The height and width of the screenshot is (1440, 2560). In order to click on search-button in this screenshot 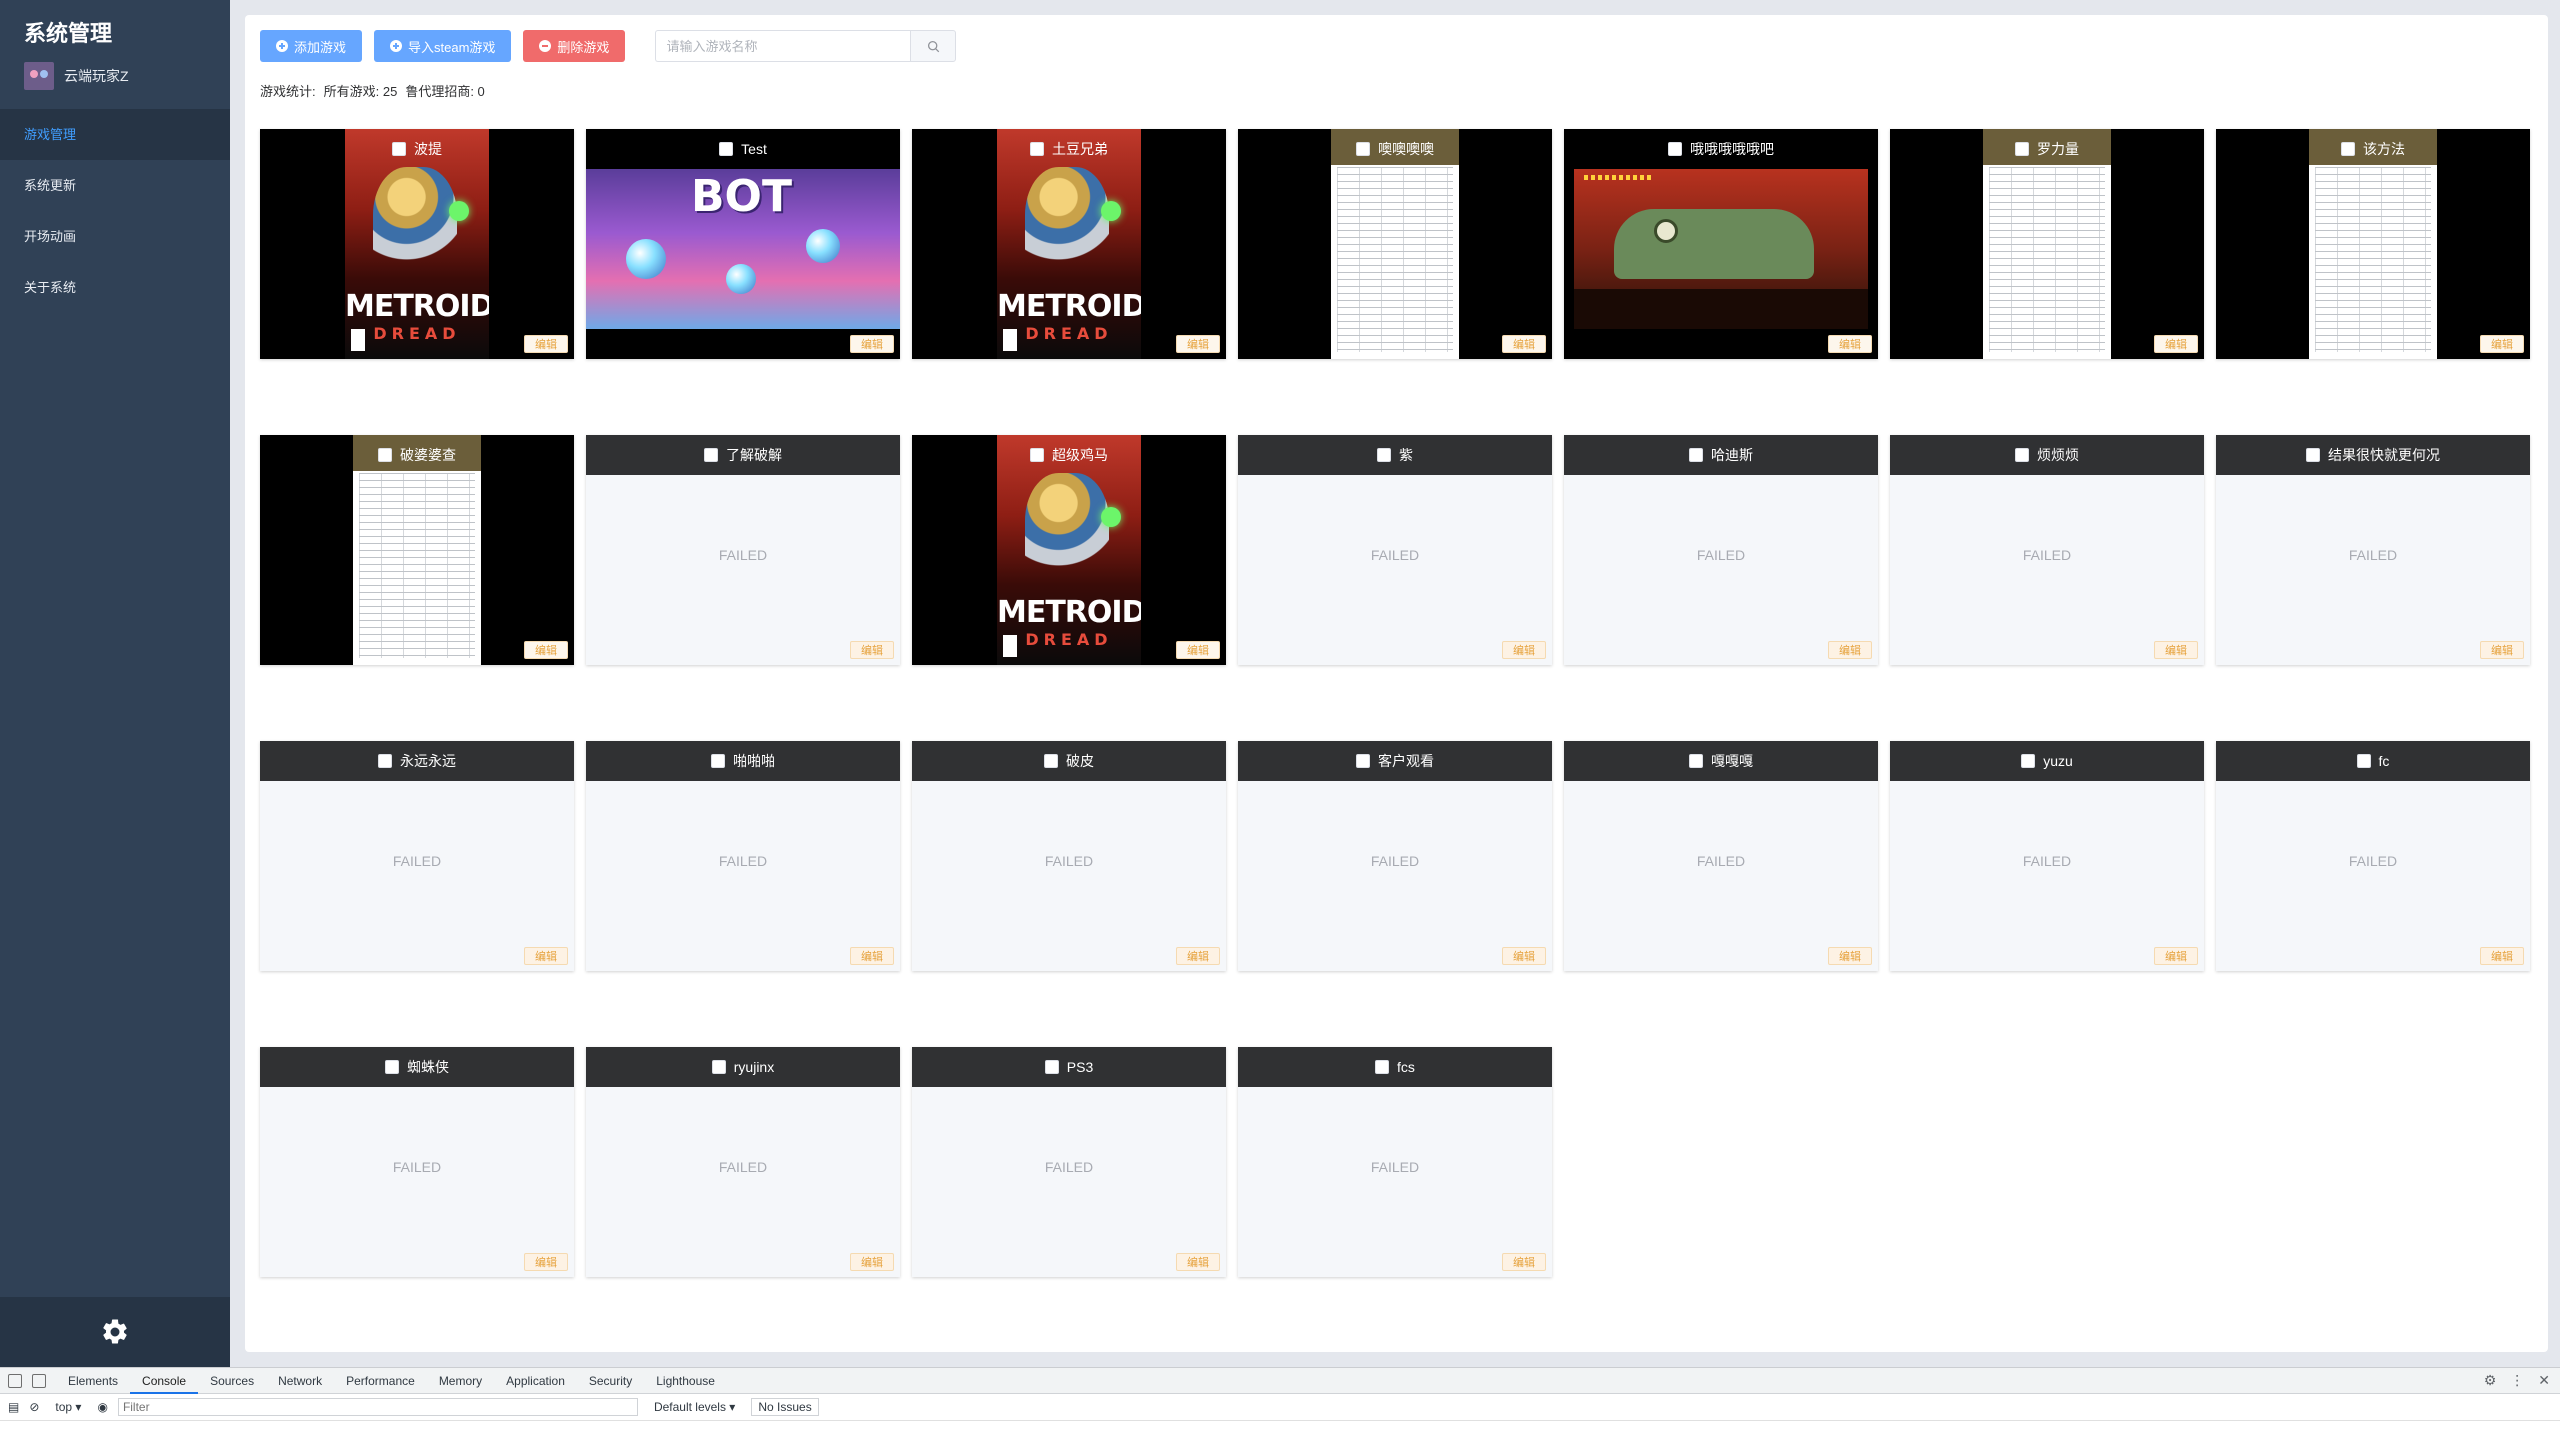, I will do `click(933, 46)`.